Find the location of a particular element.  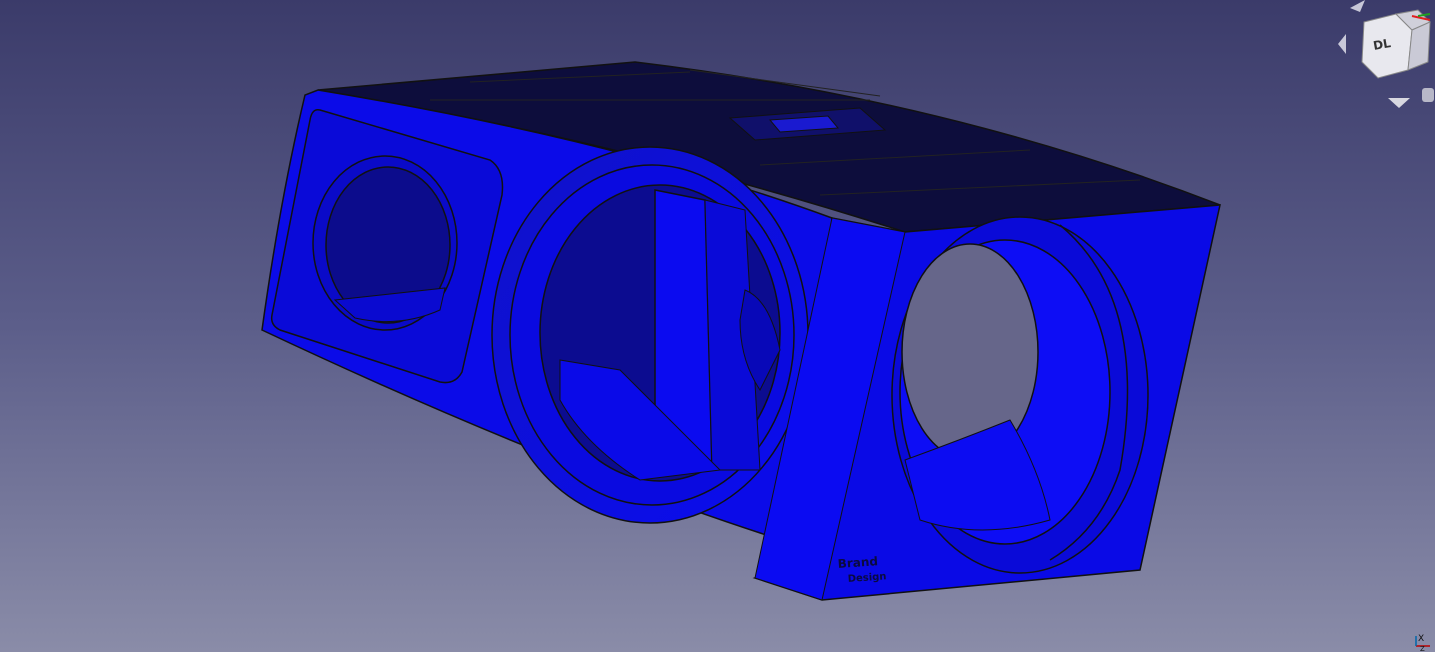

axis-x-label: X is located at coordinates (1421, 639).